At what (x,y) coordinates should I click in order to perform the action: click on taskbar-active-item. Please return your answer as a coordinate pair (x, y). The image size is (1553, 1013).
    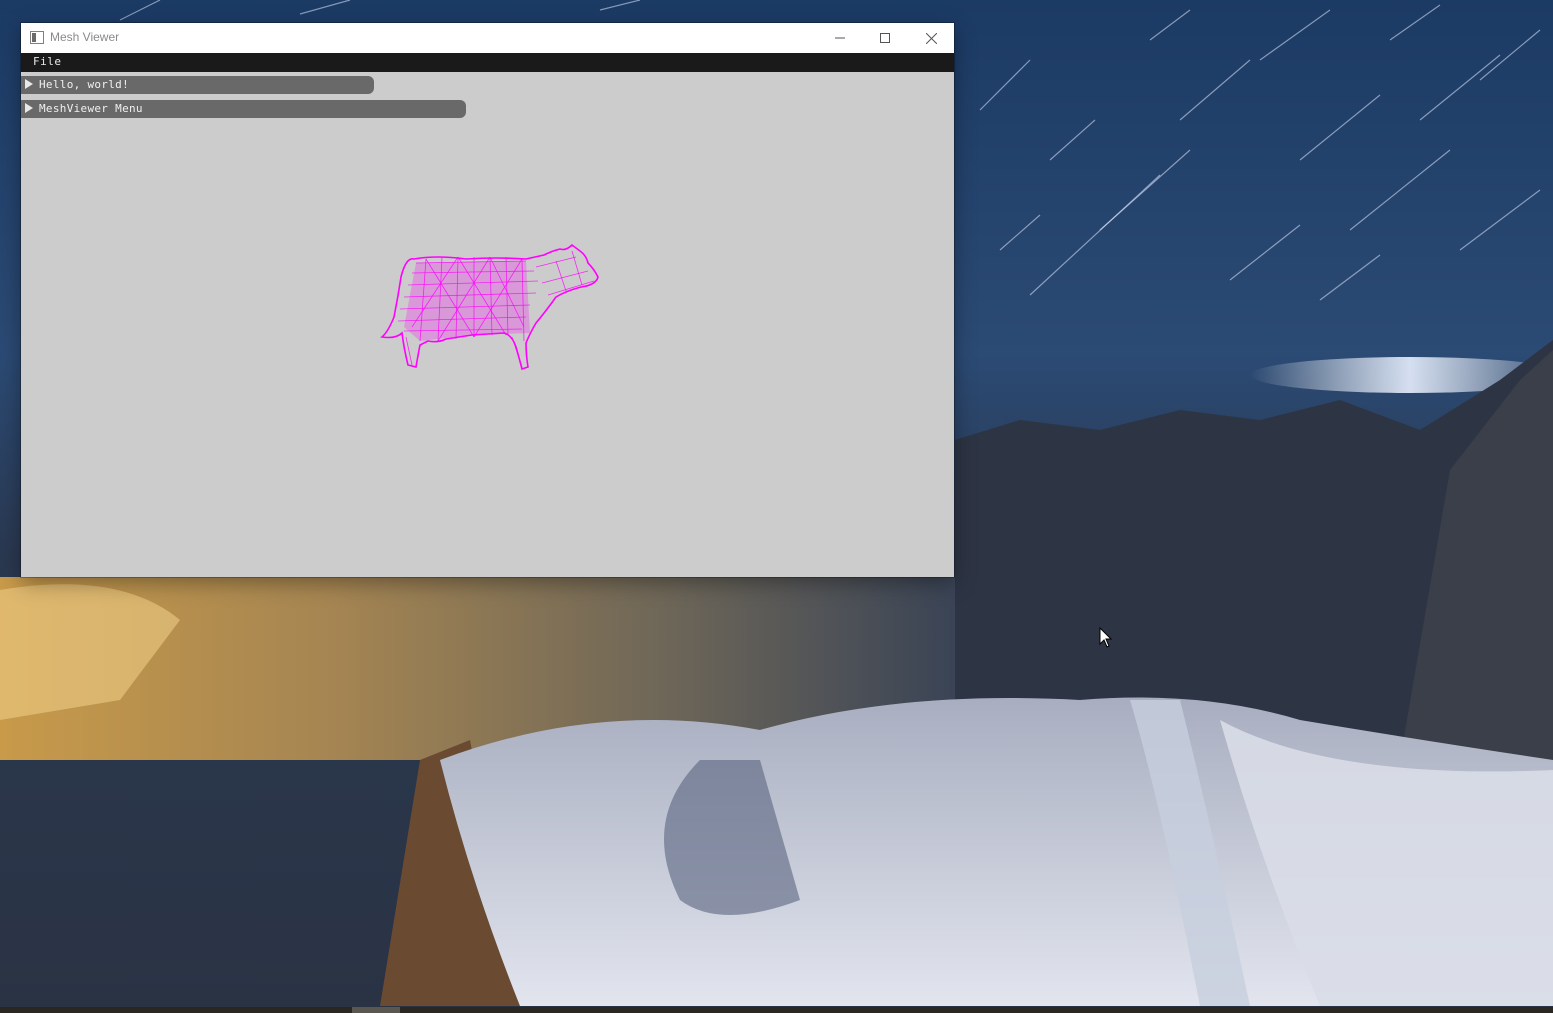
    Looking at the image, I should click on (376, 1010).